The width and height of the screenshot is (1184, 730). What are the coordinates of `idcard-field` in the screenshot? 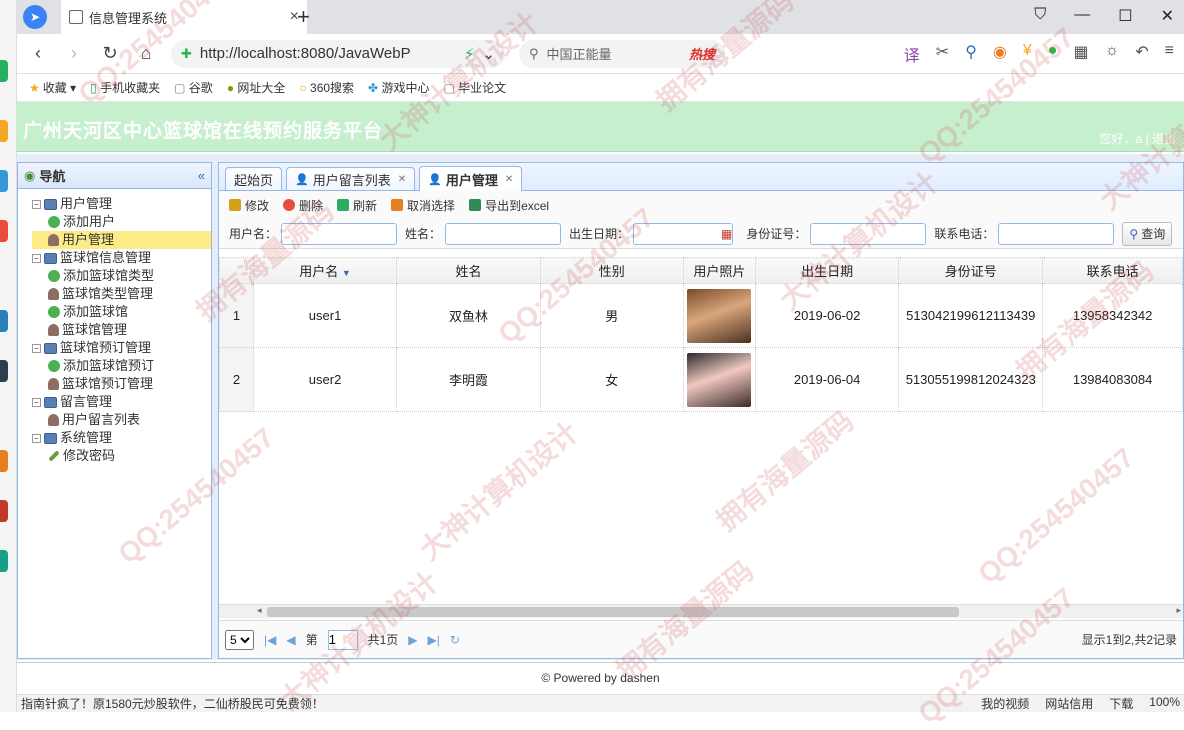 It's located at (868, 233).